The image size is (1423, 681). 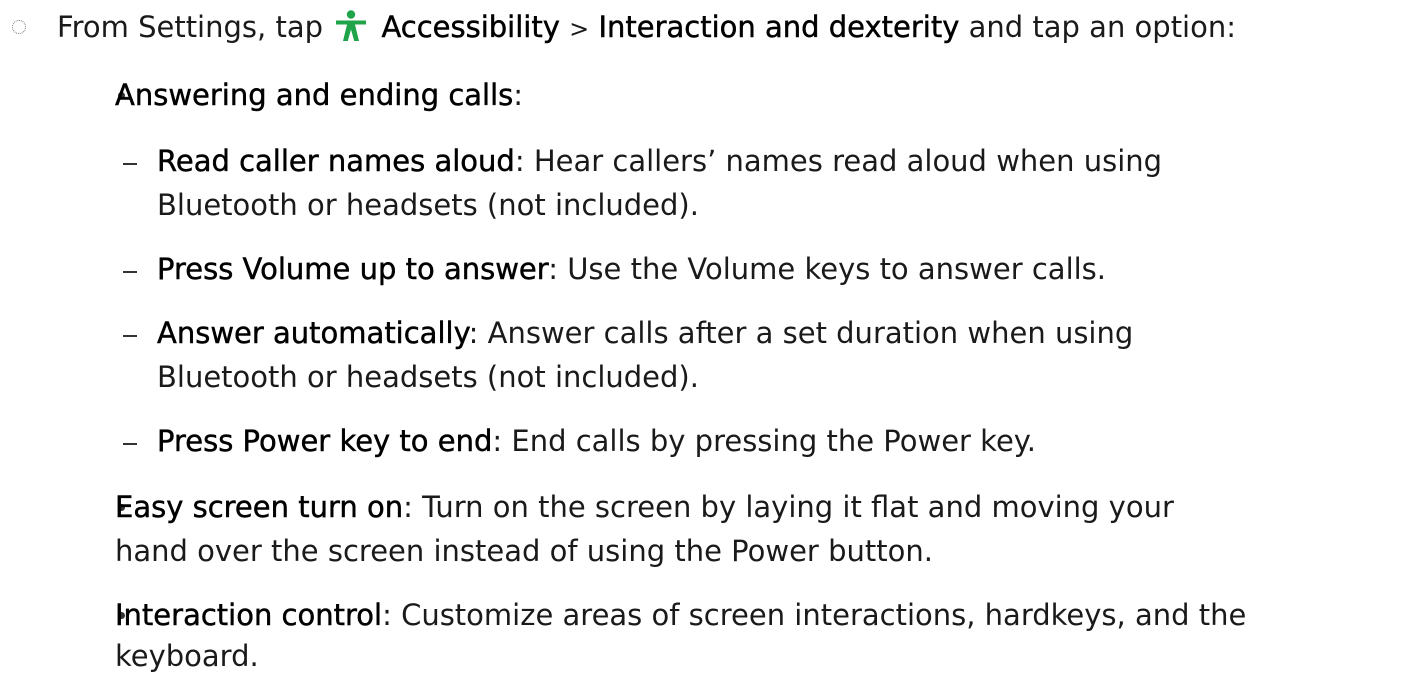 What do you see at coordinates (353, 269) in the screenshot?
I see `item-title: Press Volume up to answer` at bounding box center [353, 269].